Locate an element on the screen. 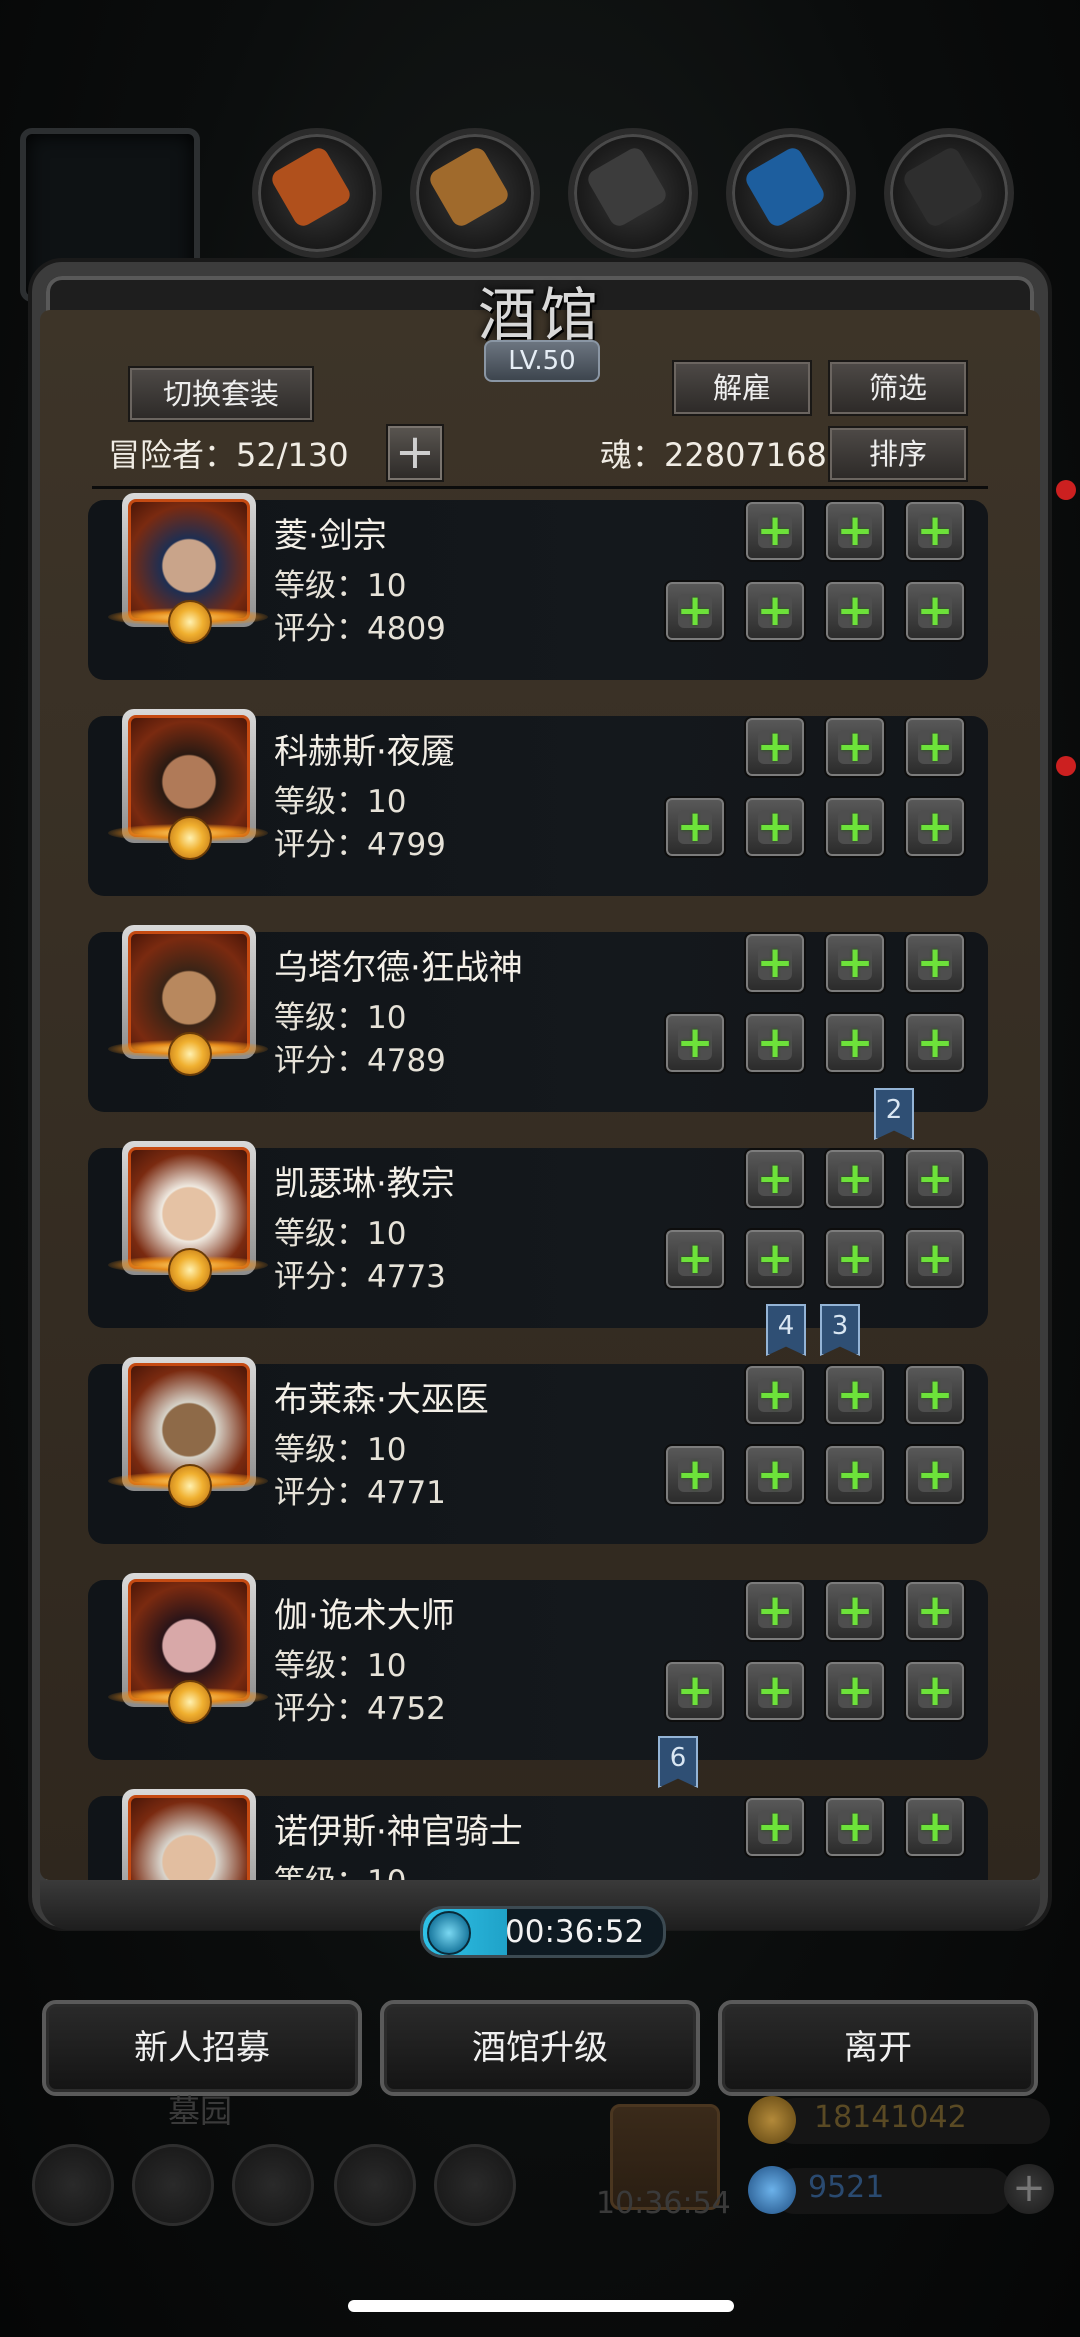 The height and width of the screenshot is (2337, 1080). graveyard-label: 墓园 is located at coordinates (200, 2111).